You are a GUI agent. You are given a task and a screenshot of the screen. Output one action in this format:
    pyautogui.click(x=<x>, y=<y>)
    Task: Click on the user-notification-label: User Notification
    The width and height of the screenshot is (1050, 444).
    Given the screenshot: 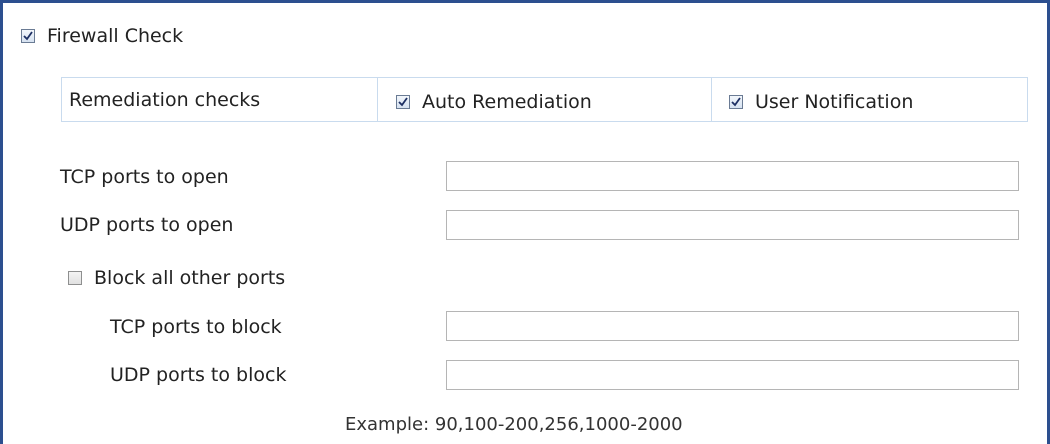 What is the action you would take?
    pyautogui.click(x=834, y=101)
    